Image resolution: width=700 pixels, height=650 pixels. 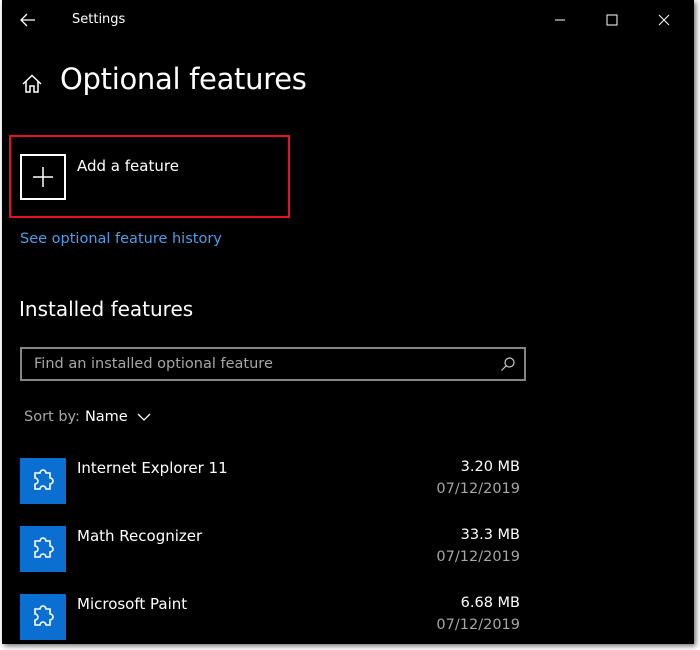 I want to click on maximize-icon, so click(x=612, y=20).